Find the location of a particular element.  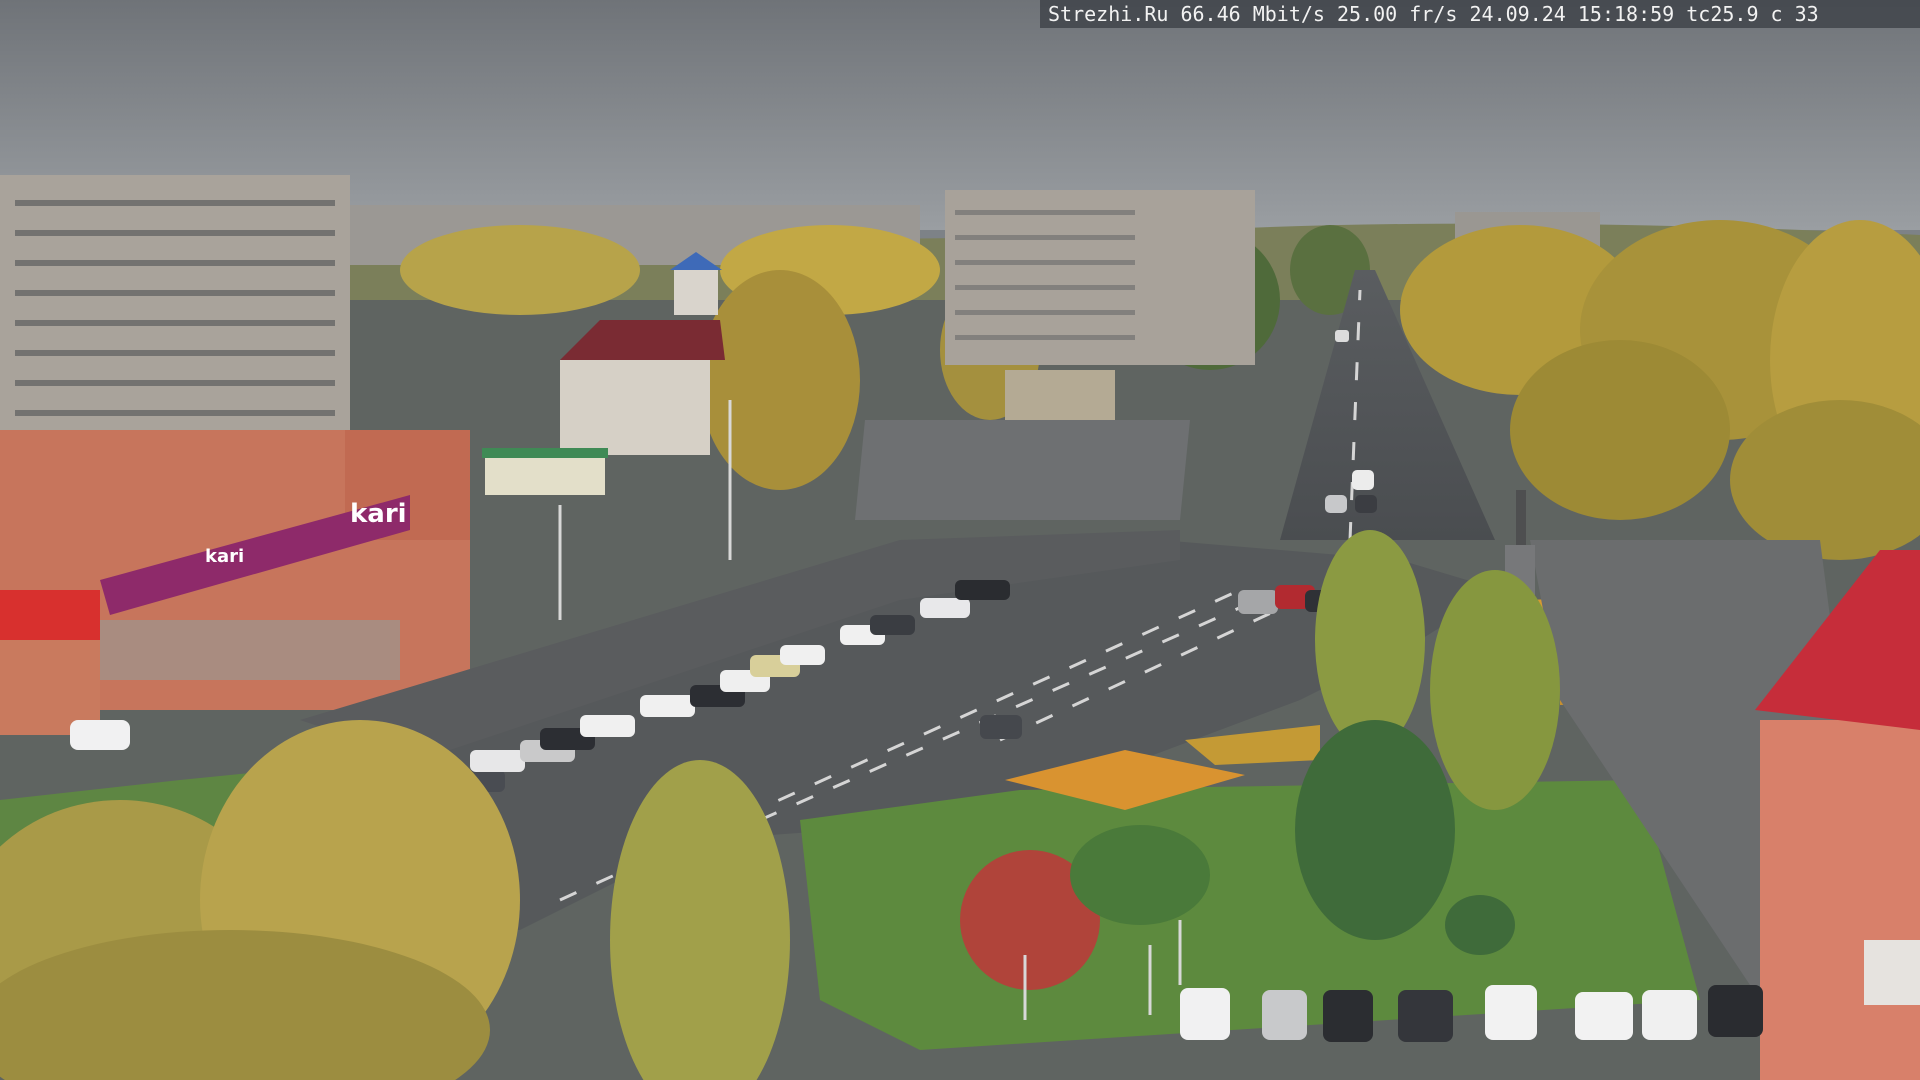

apartment-block-center is located at coordinates (1100, 277).